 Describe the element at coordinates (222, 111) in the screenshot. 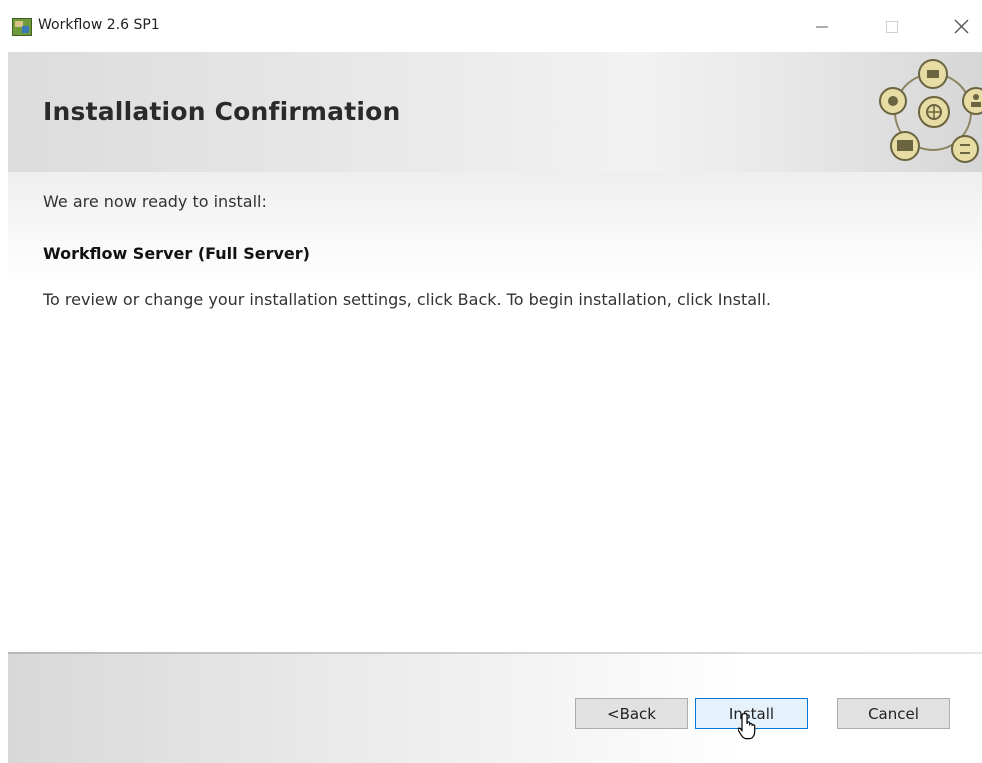

I see `page-title: Installation Confirmation` at that location.